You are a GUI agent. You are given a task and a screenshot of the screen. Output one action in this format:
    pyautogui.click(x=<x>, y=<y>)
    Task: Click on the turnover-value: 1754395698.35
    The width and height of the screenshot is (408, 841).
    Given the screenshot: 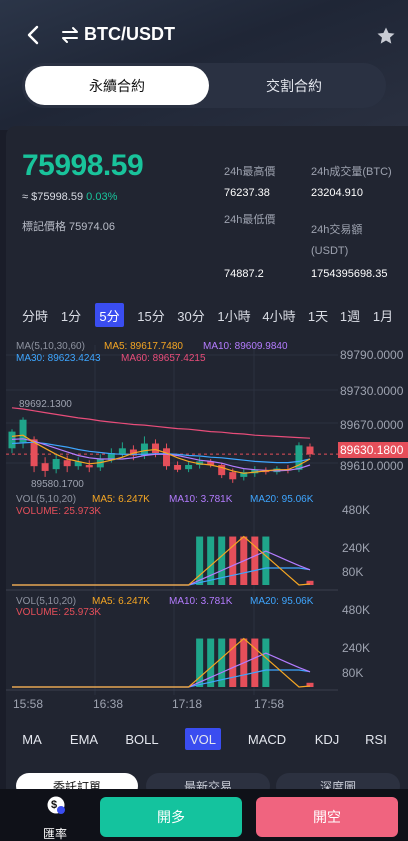 What is the action you would take?
    pyautogui.click(x=349, y=274)
    